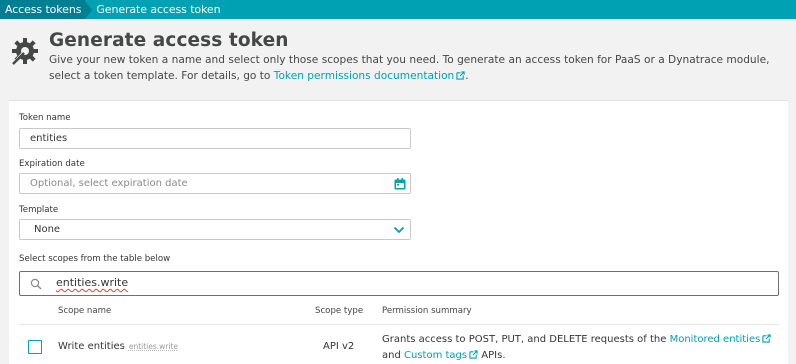  I want to click on column-header-scope-name: Scope name, so click(85, 311).